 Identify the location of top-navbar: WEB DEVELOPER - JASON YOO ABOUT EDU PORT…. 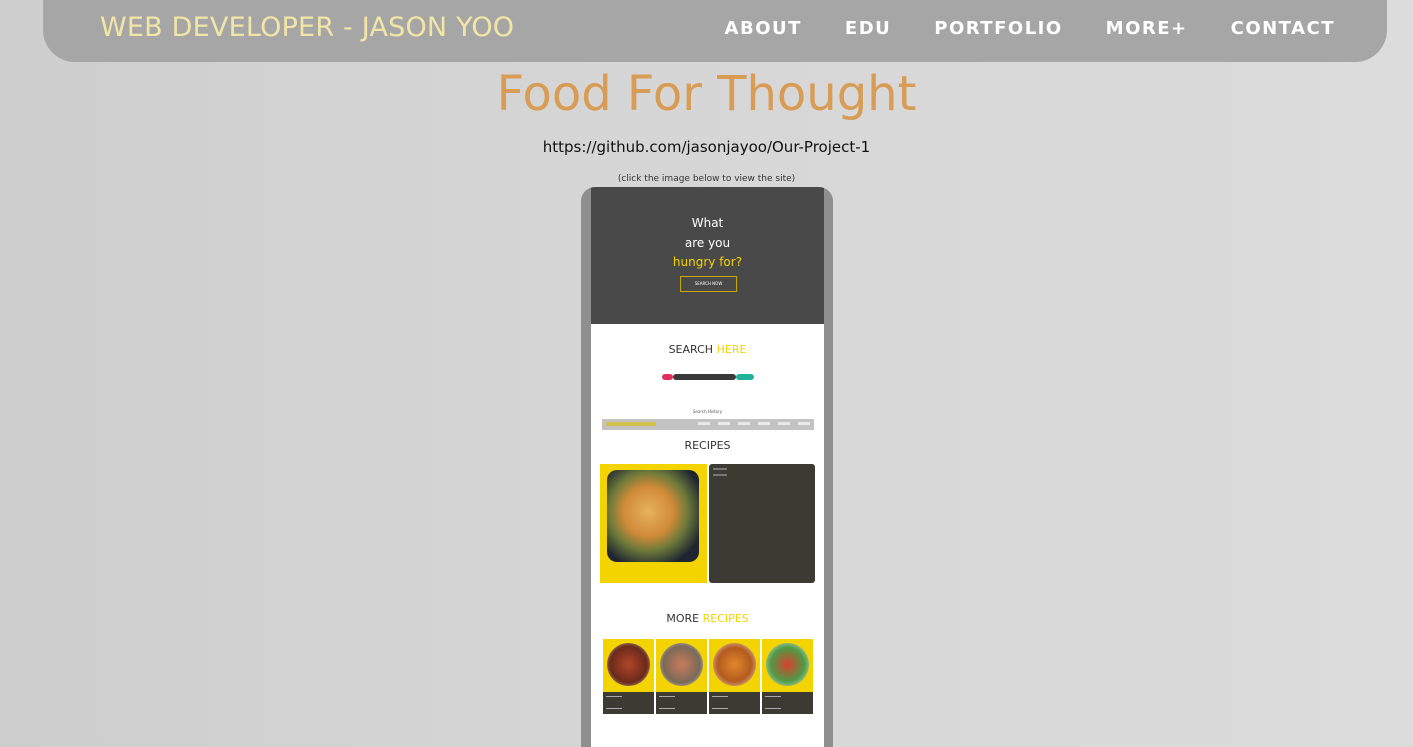
(715, 31).